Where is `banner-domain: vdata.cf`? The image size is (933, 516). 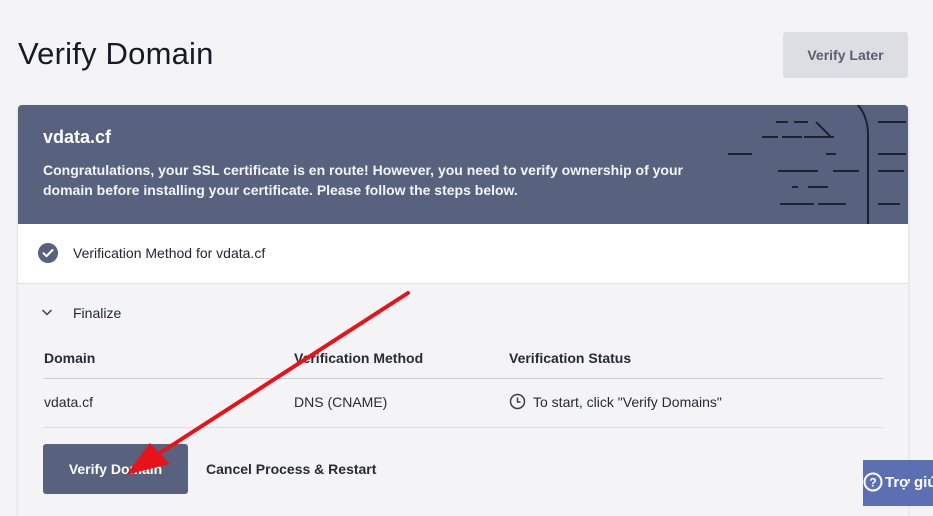 banner-domain: vdata.cf is located at coordinates (77, 137).